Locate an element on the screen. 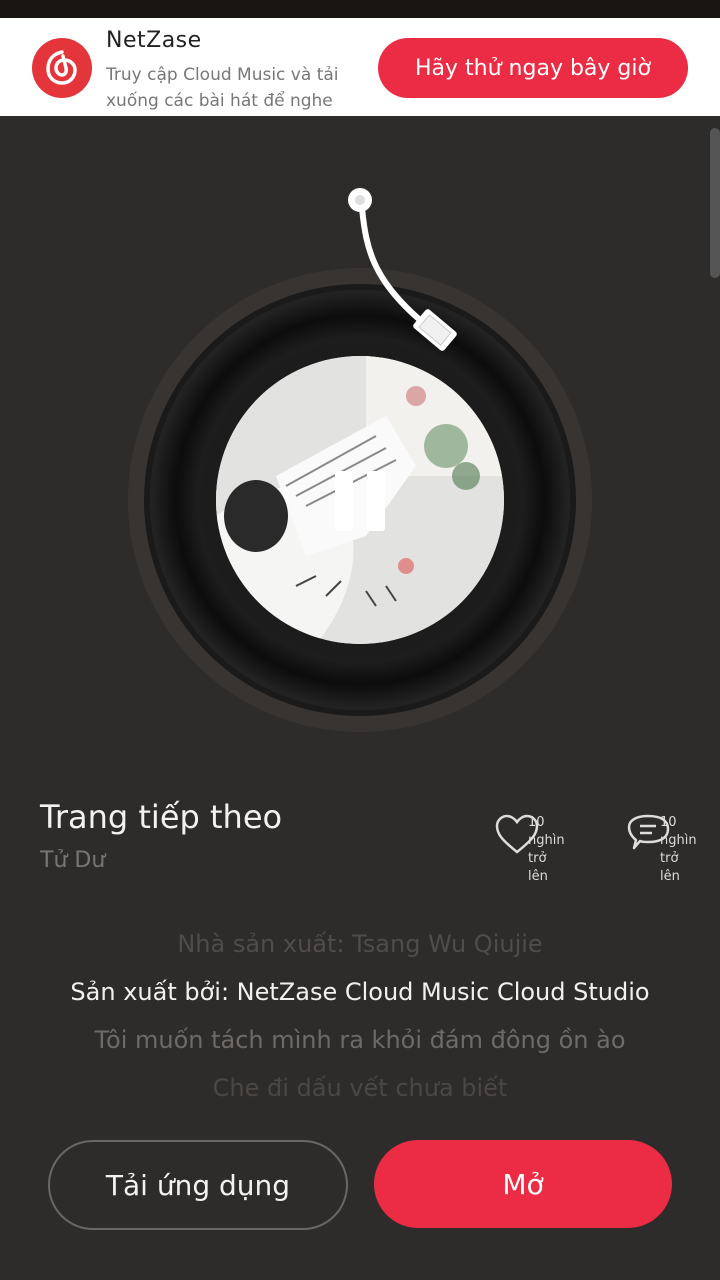 This screenshot has width=720, height=1280. pause-button is located at coordinates (360, 501).